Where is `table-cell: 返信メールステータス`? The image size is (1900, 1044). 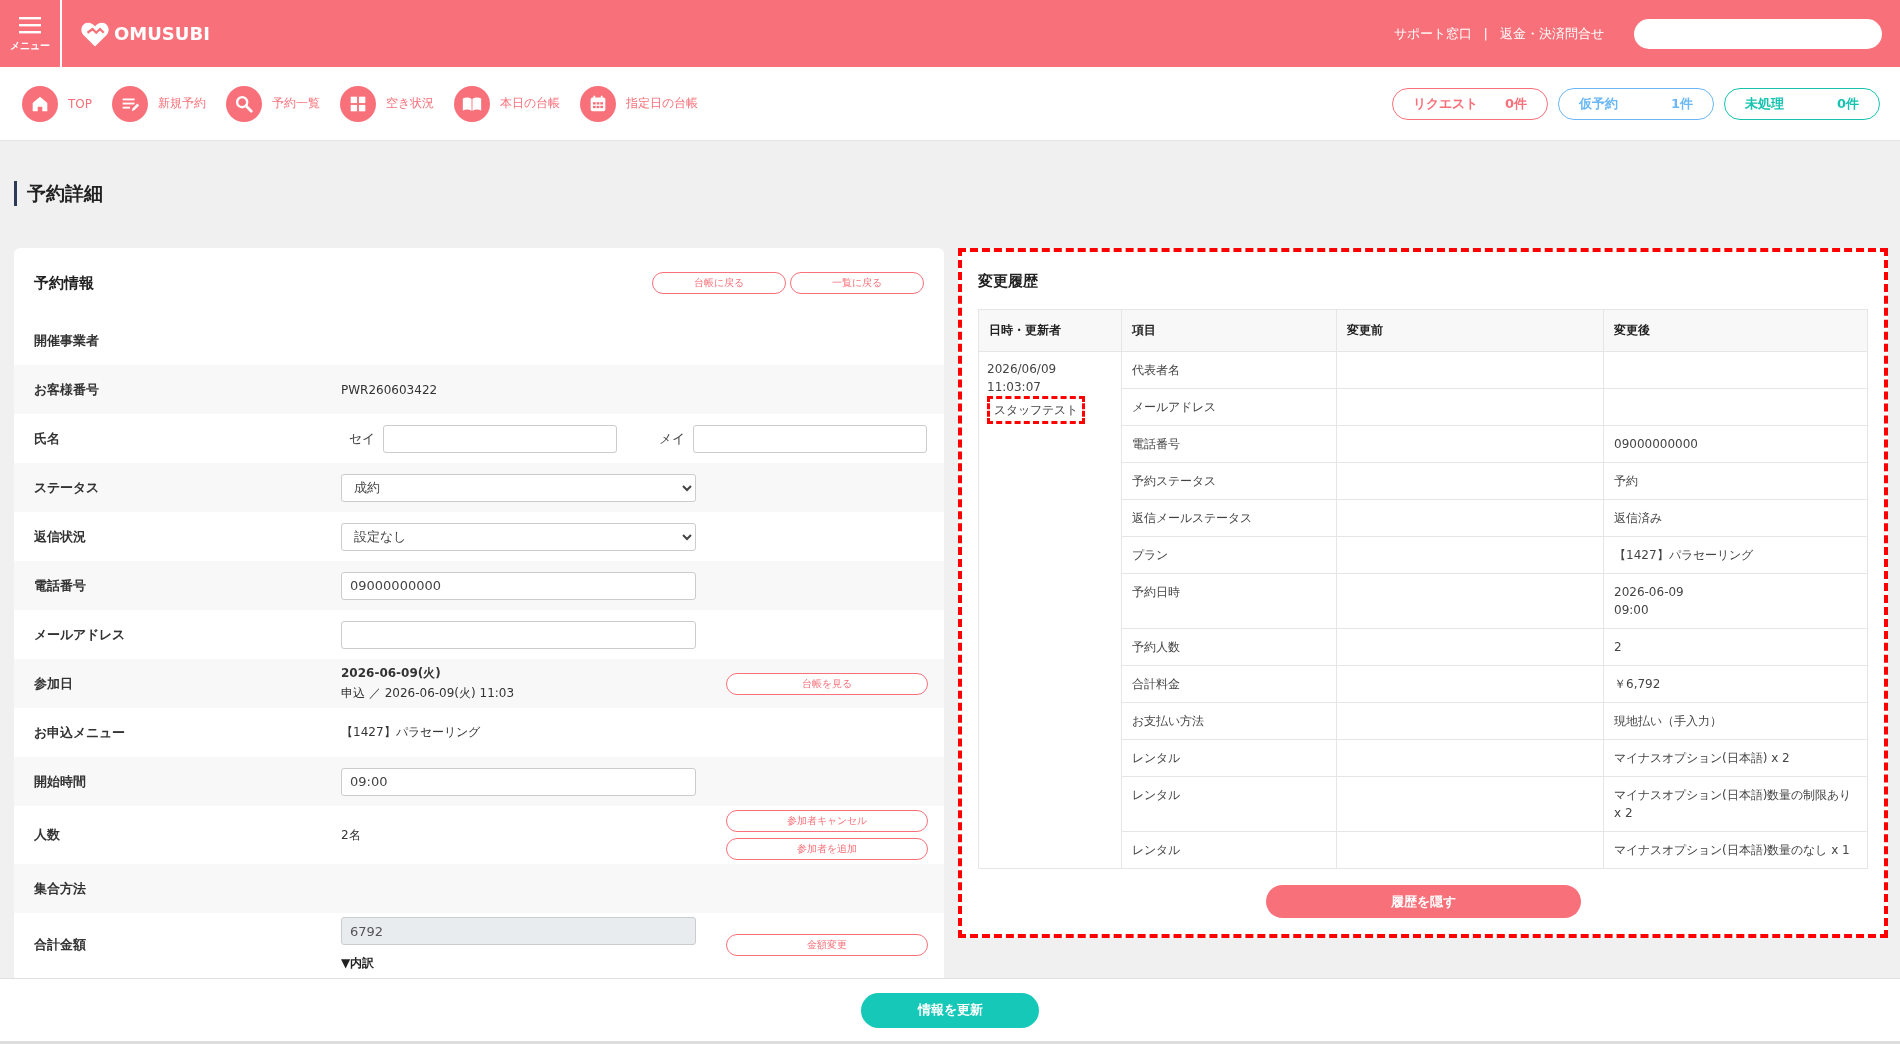
table-cell: 返信メールステータス is located at coordinates (1229, 518).